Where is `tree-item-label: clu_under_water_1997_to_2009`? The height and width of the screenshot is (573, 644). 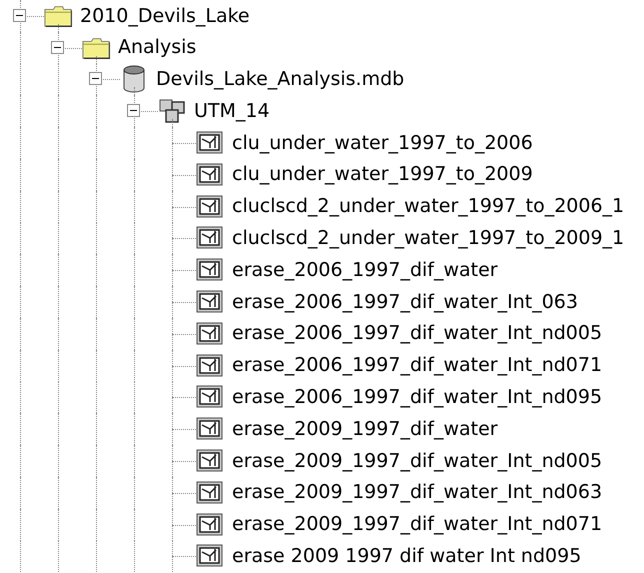
tree-item-label: clu_under_water_1997_to_2009 is located at coordinates (382, 174).